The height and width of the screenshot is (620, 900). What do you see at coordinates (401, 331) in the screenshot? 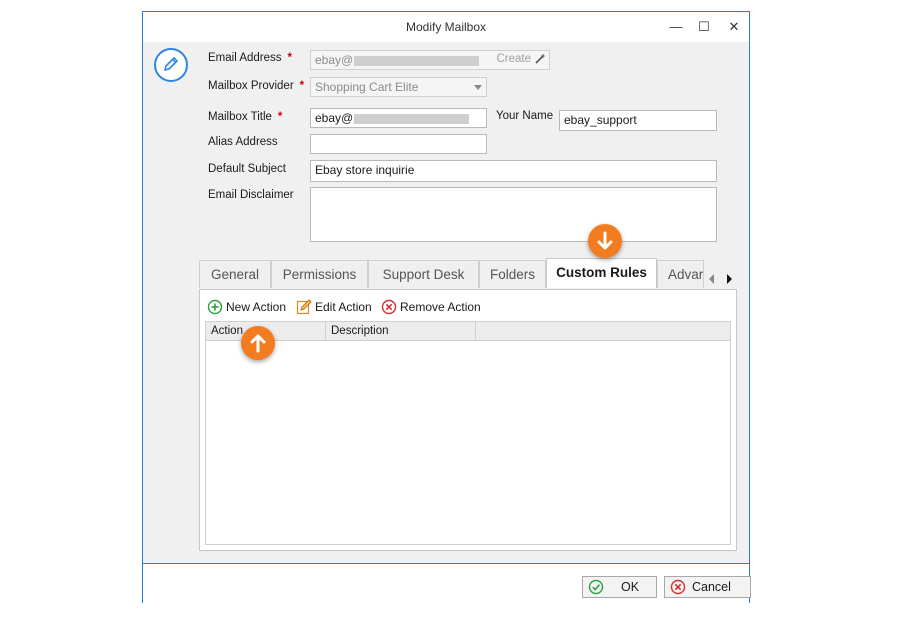
I see `column-header-description: Description` at bounding box center [401, 331].